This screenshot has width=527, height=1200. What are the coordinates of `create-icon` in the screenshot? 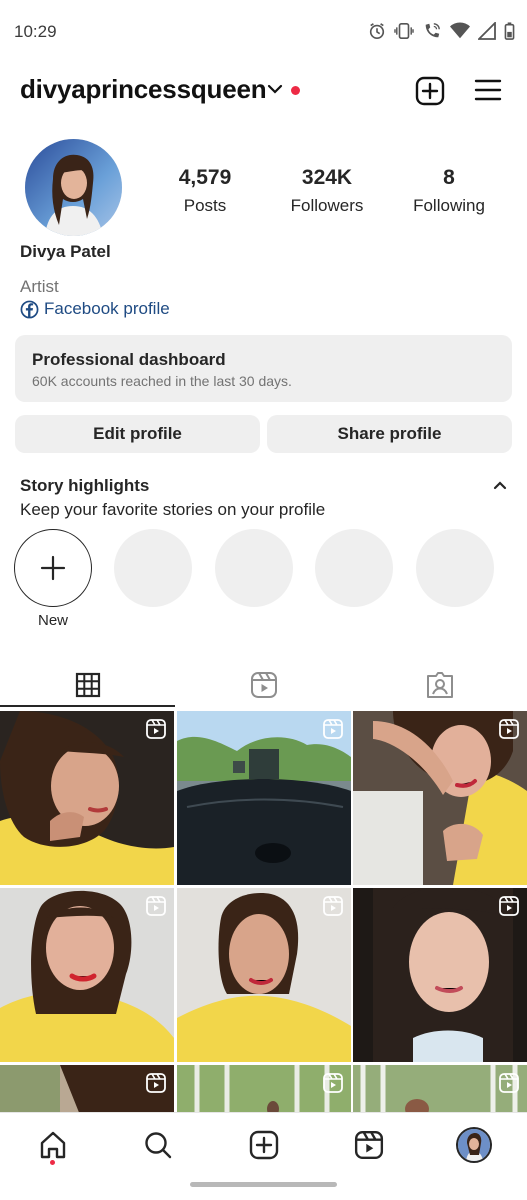 It's located at (264, 1145).